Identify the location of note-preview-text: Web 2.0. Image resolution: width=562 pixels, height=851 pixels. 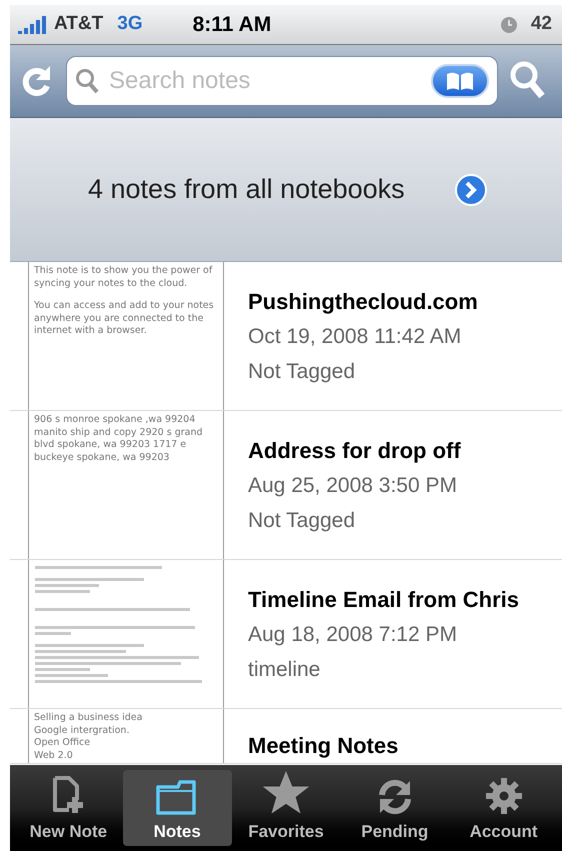
(54, 756).